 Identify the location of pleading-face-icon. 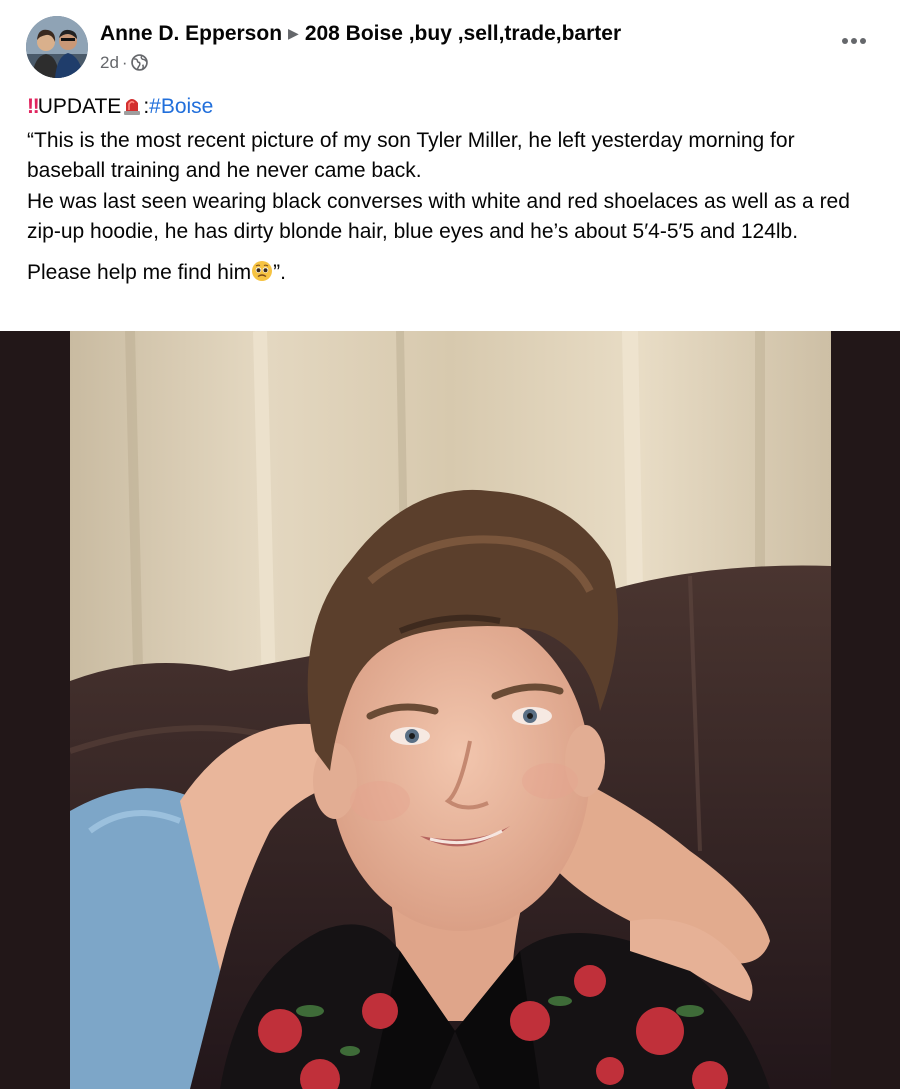
(262, 276).